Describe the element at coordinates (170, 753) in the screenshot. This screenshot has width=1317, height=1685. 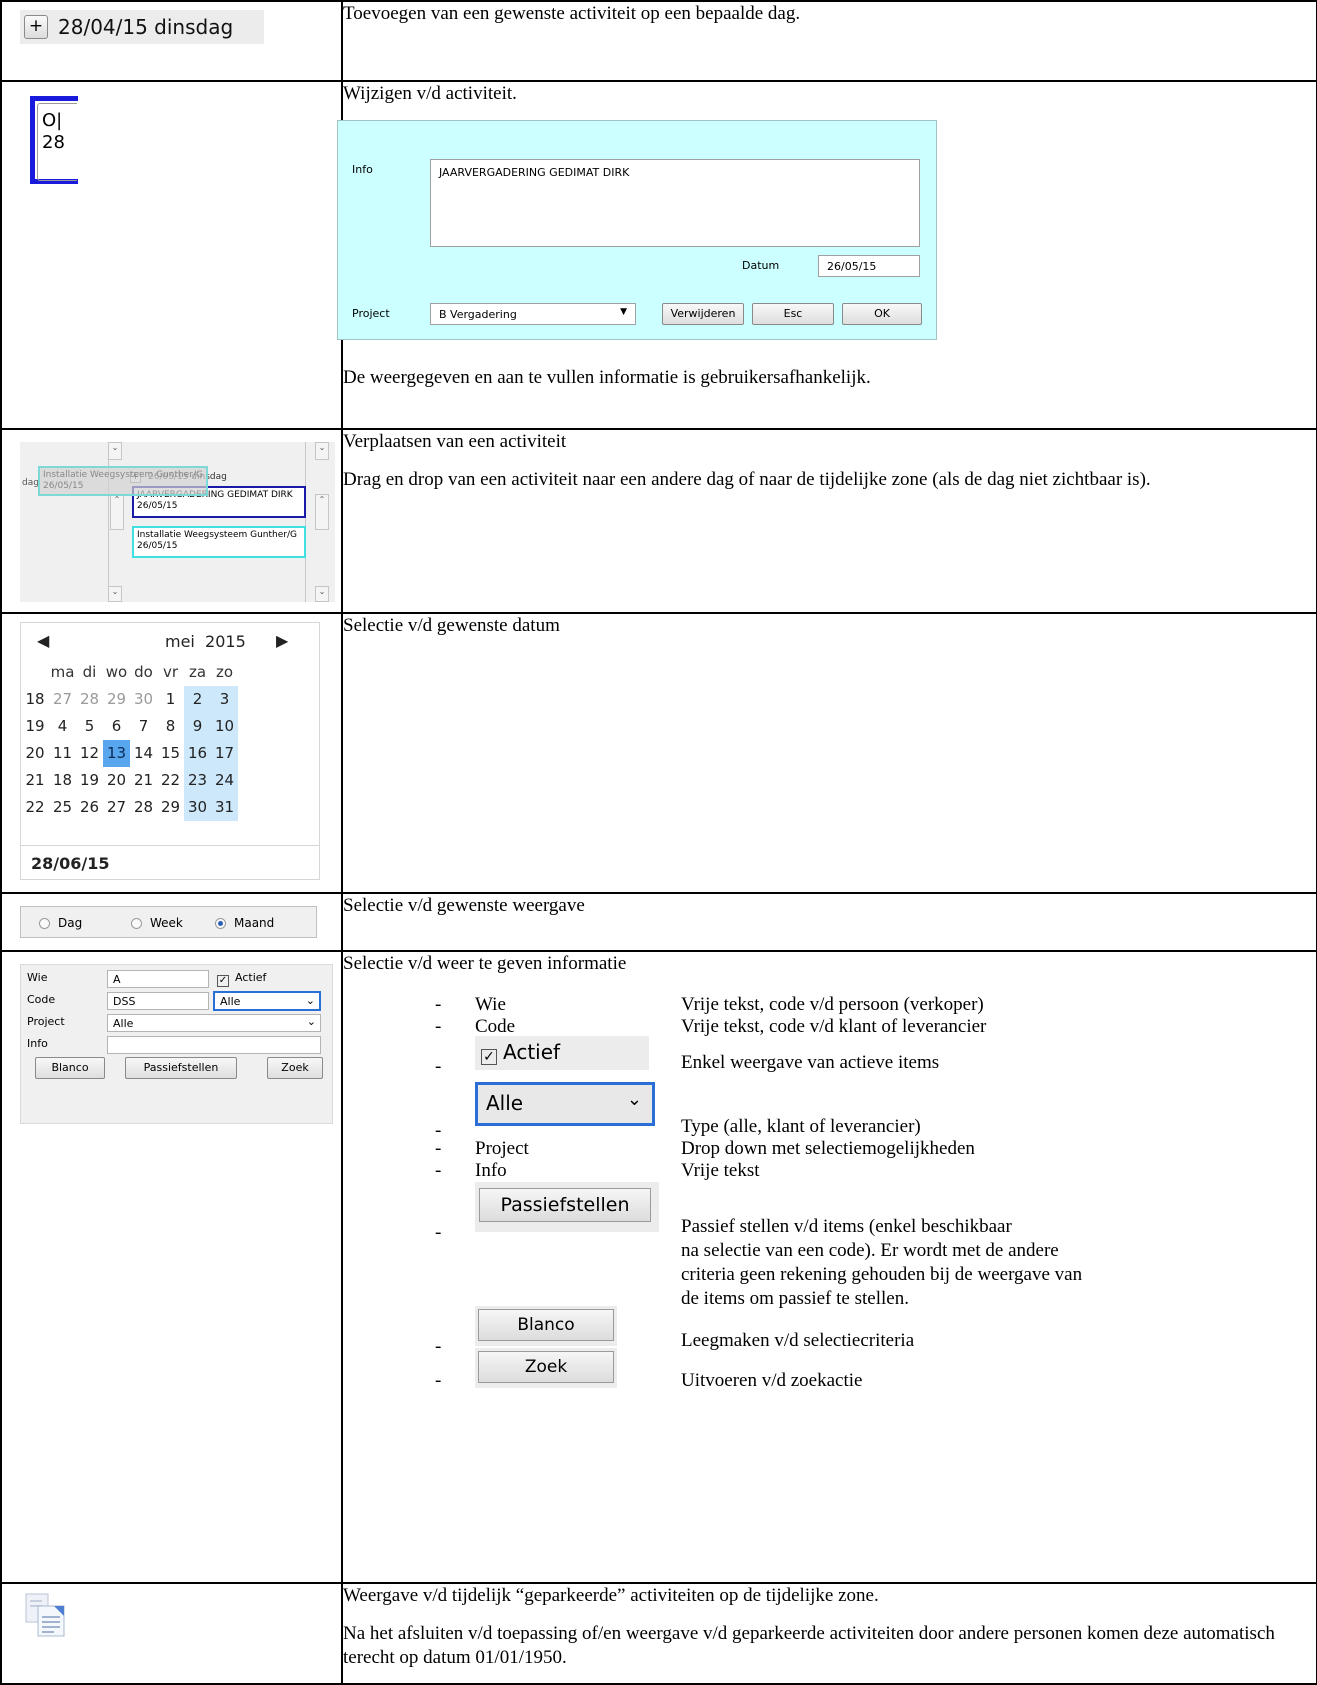
I see `calendar-day: 15` at that location.